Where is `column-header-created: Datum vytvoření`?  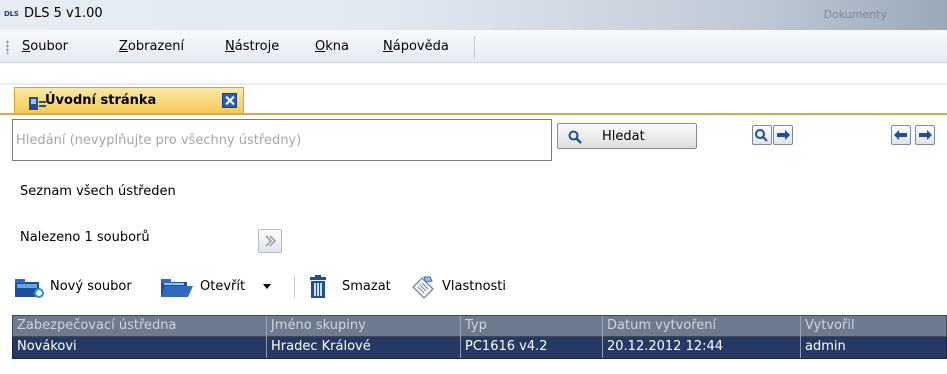
column-header-created: Datum vytvoření is located at coordinates (702, 326).